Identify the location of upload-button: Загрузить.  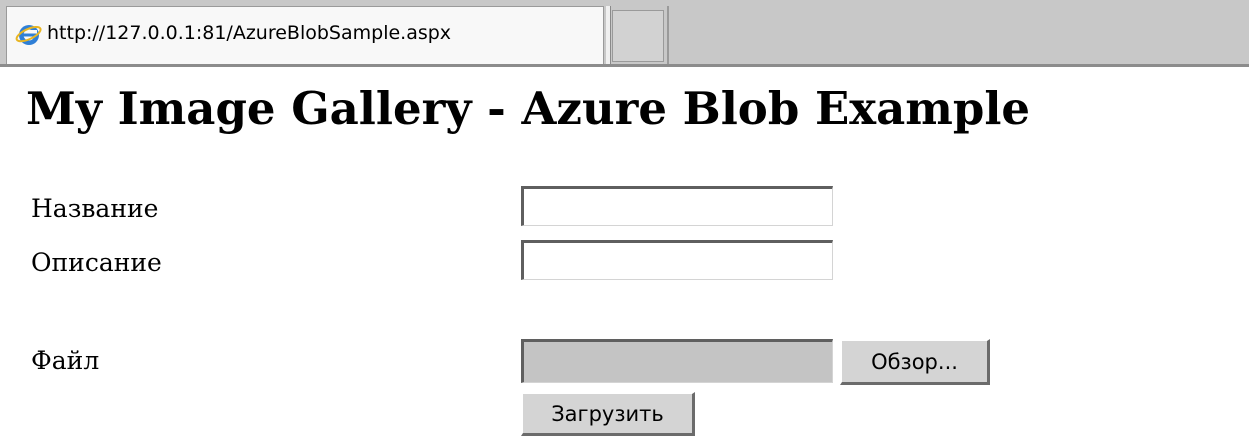
(608, 414).